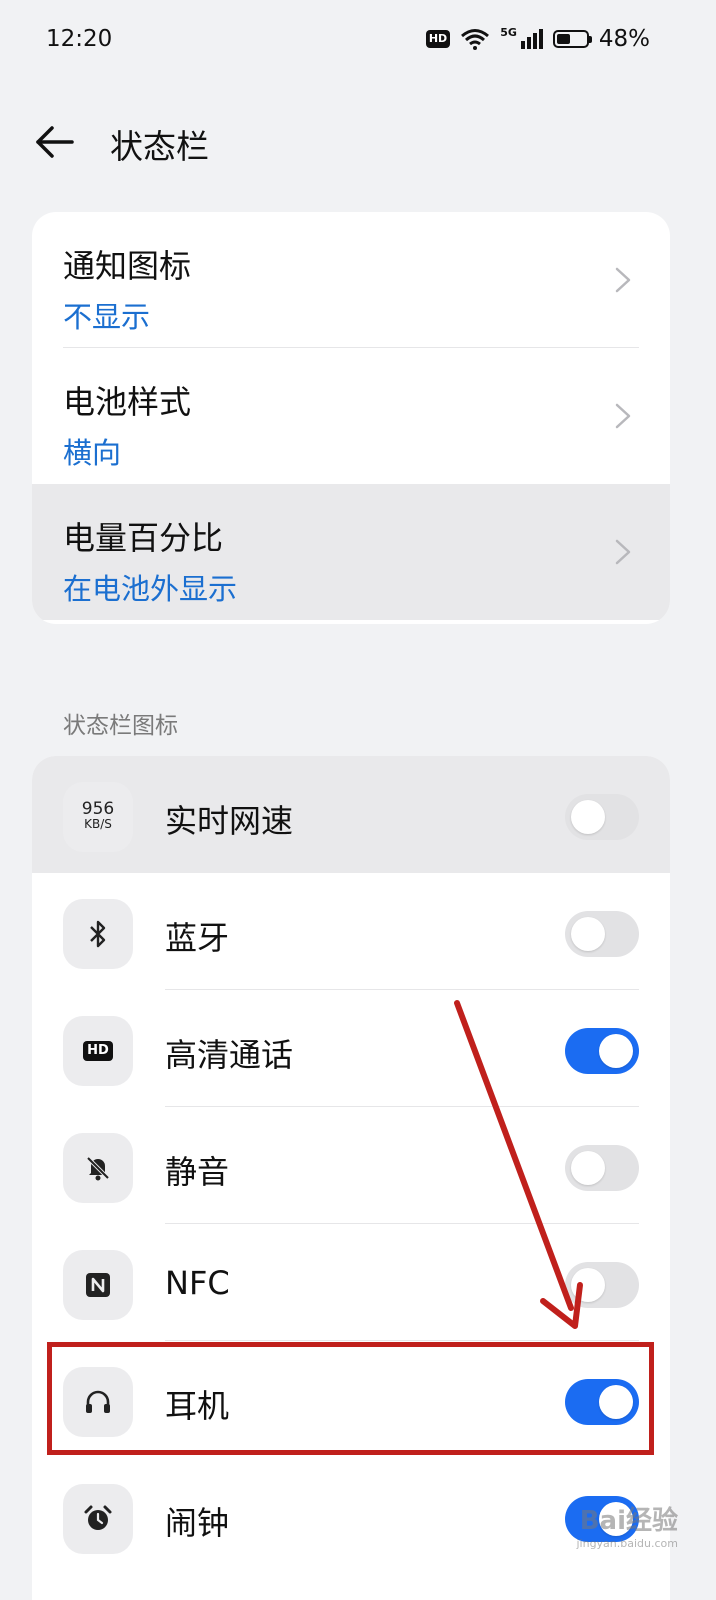 This screenshot has height=1600, width=716. I want to click on speed-icon-unit: KB/S, so click(98, 824).